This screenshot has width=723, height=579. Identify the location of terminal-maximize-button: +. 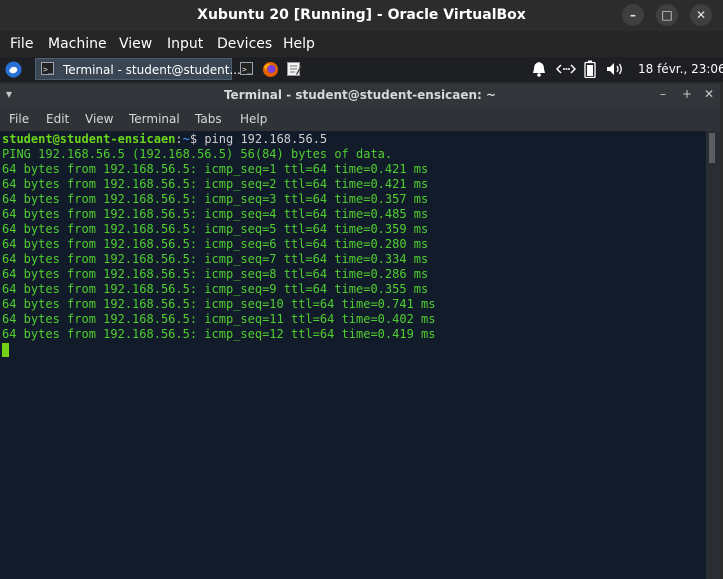
(687, 94).